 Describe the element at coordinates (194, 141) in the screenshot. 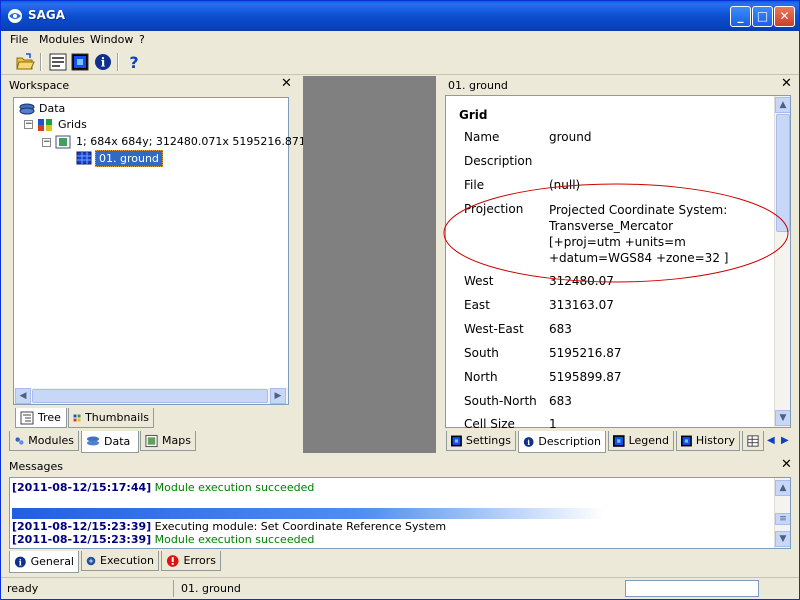

I see `tree-system-label: 1; 684x 684y; 312480.071x 5195216.871y` at that location.